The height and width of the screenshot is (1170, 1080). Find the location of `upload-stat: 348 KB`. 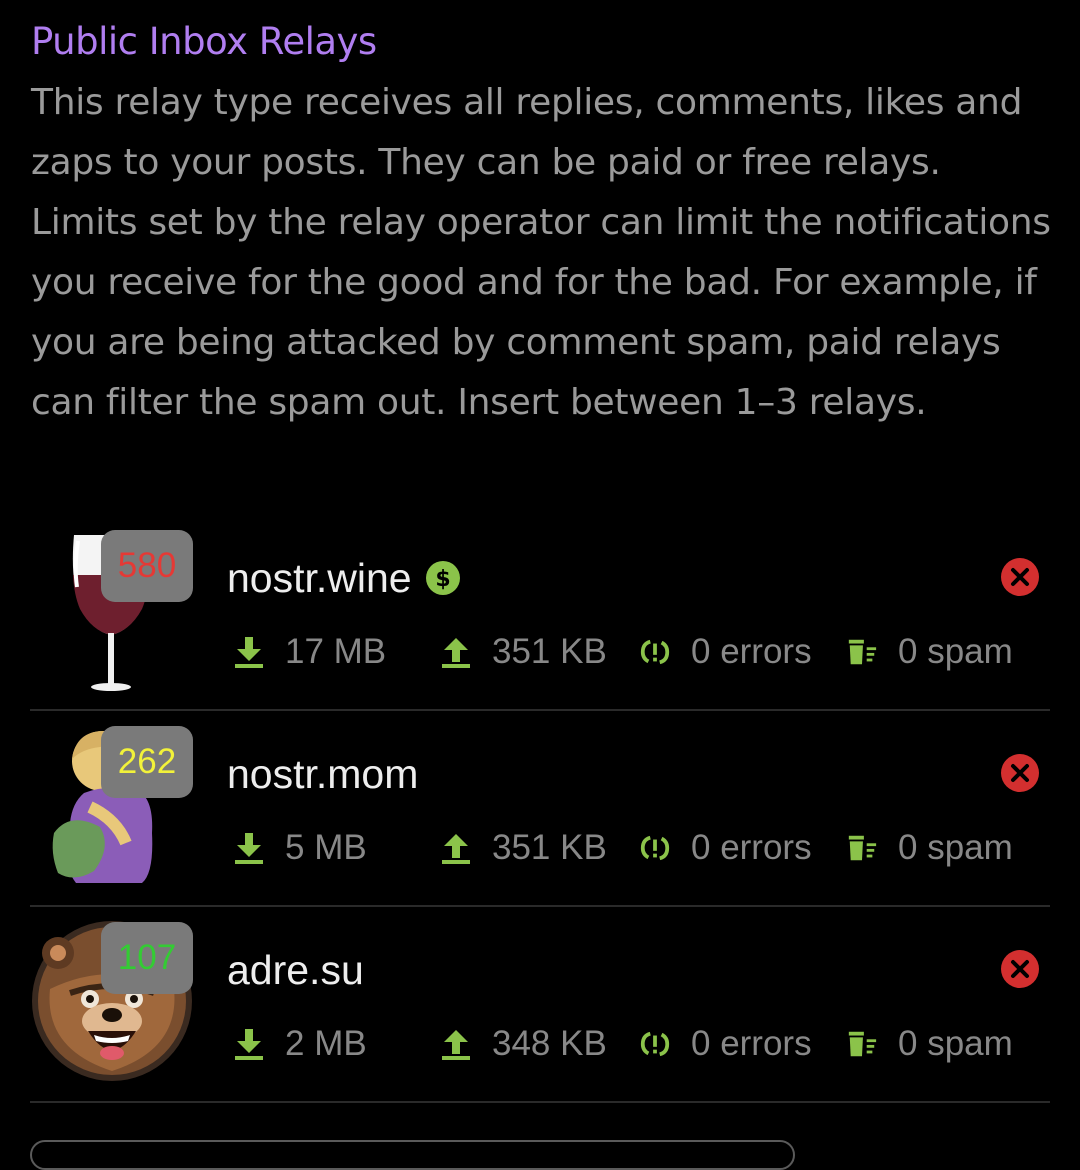

upload-stat: 348 KB is located at coordinates (523, 1044).